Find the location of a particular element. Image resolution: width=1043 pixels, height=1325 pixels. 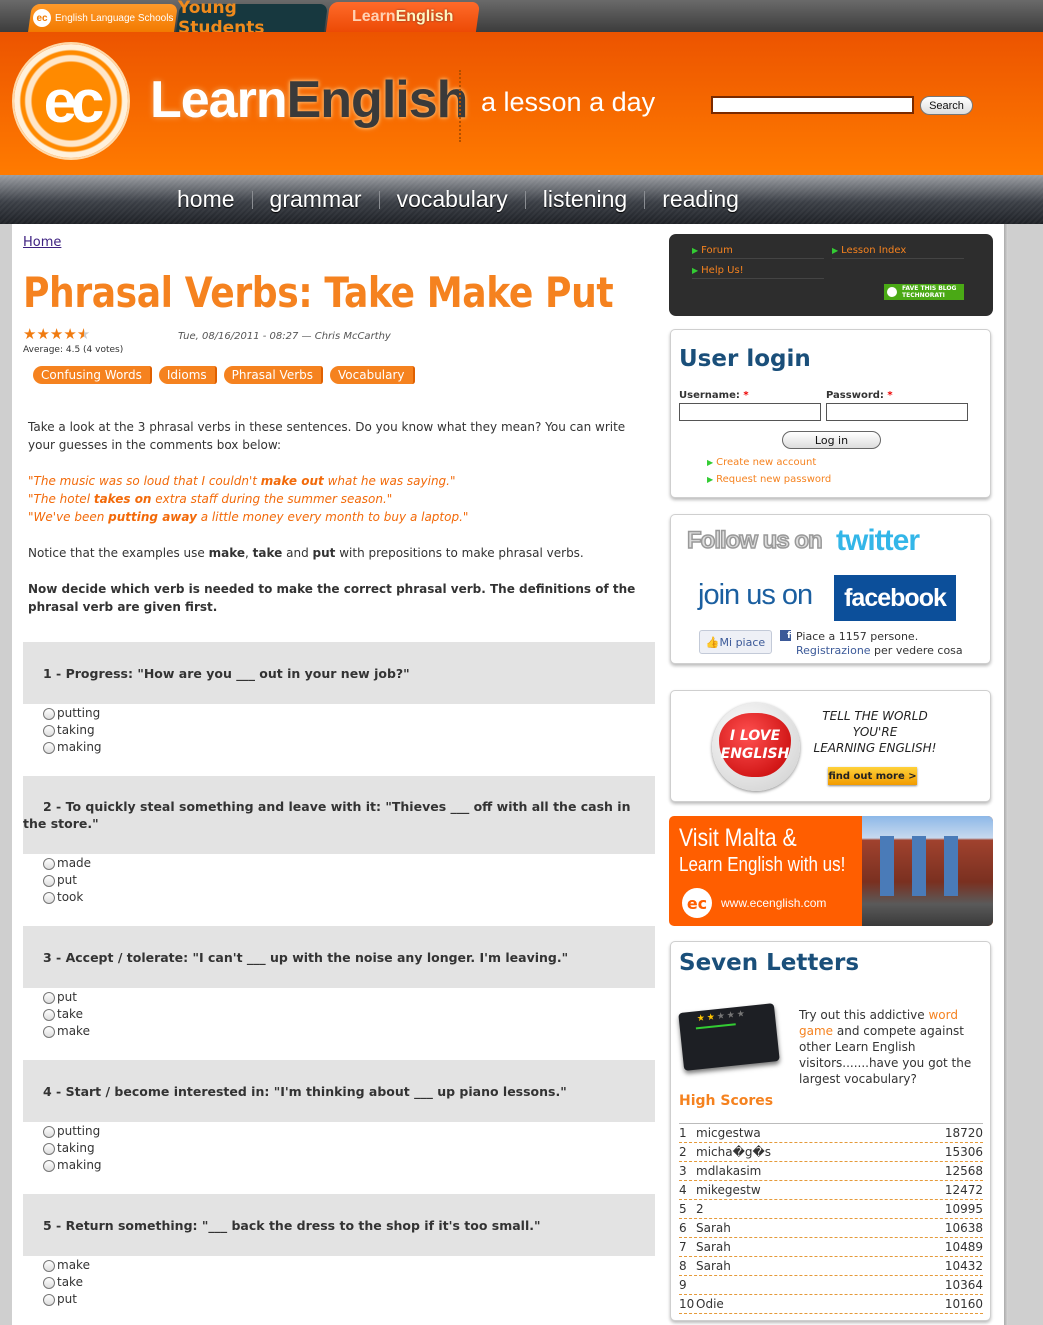

technorati-badge: FAVE THIS BLOG TECHNORATI is located at coordinates (924, 292).